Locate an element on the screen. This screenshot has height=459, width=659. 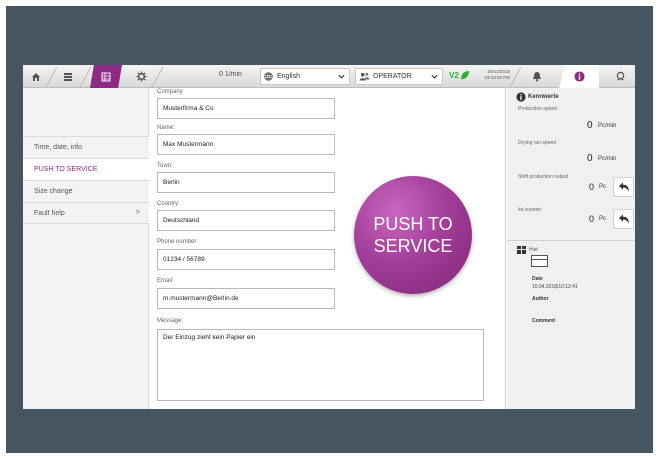
grid-icon is located at coordinates (106, 76).